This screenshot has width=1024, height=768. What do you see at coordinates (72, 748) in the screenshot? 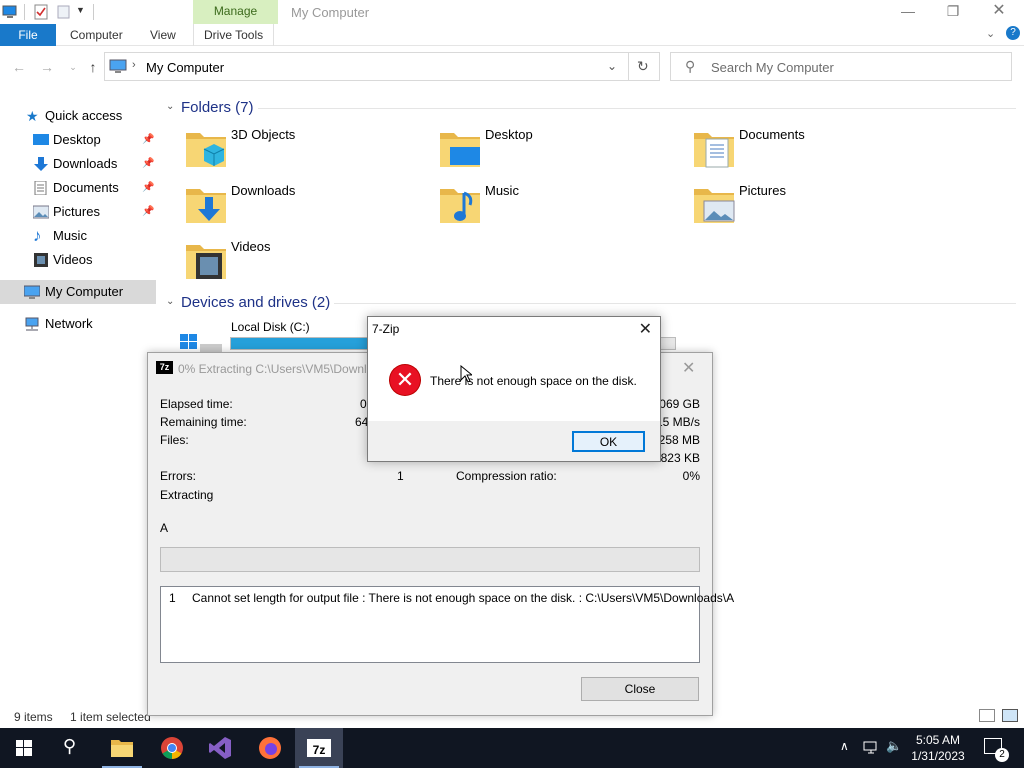
I see `taskbar-search-button: ⚲` at bounding box center [72, 748].